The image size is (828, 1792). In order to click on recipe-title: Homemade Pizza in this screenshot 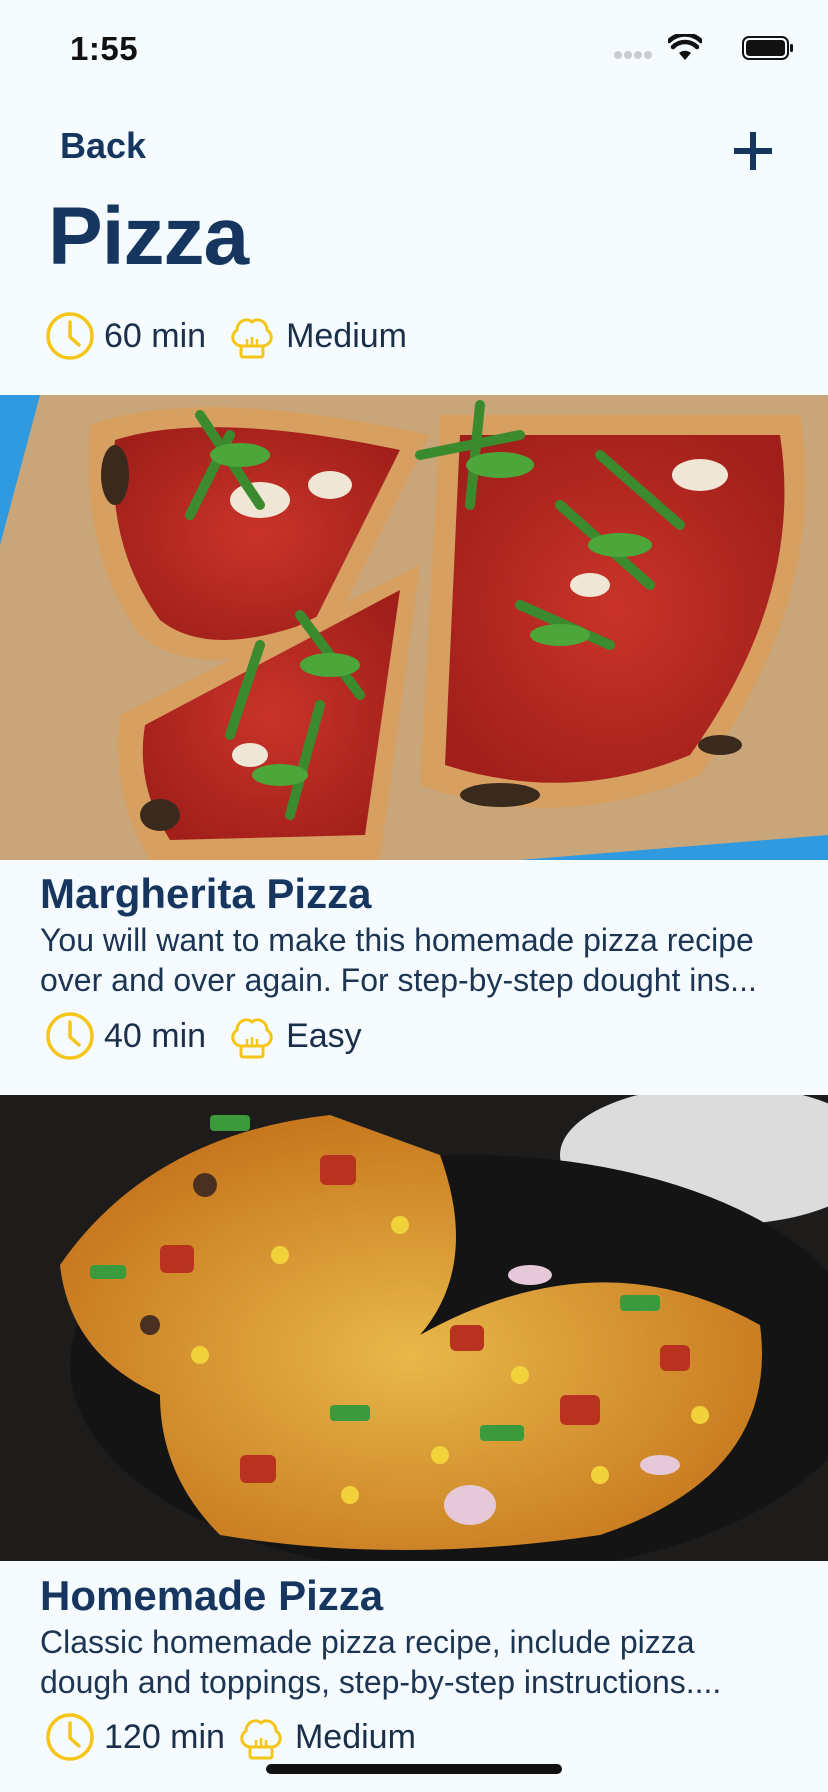, I will do `click(212, 1595)`.